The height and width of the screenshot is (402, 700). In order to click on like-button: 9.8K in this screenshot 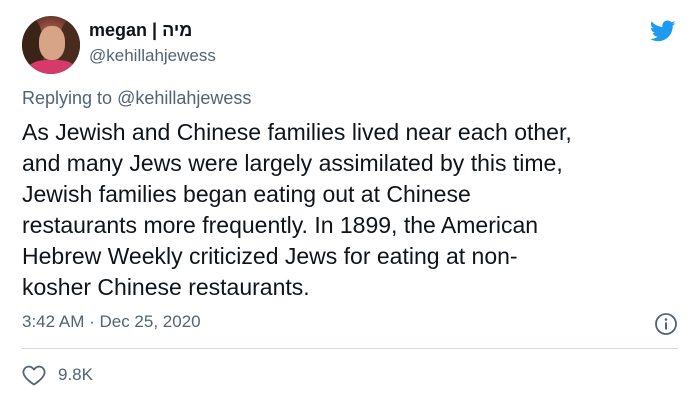, I will do `click(57, 375)`.